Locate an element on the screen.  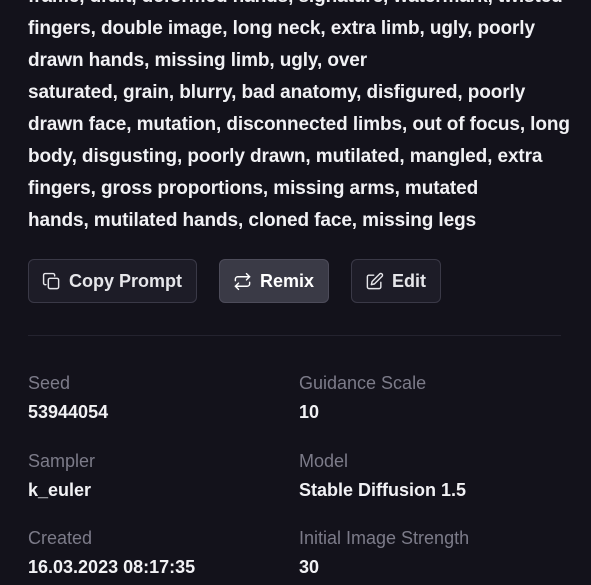
initial-image-strength-value: 30 is located at coordinates (309, 567).